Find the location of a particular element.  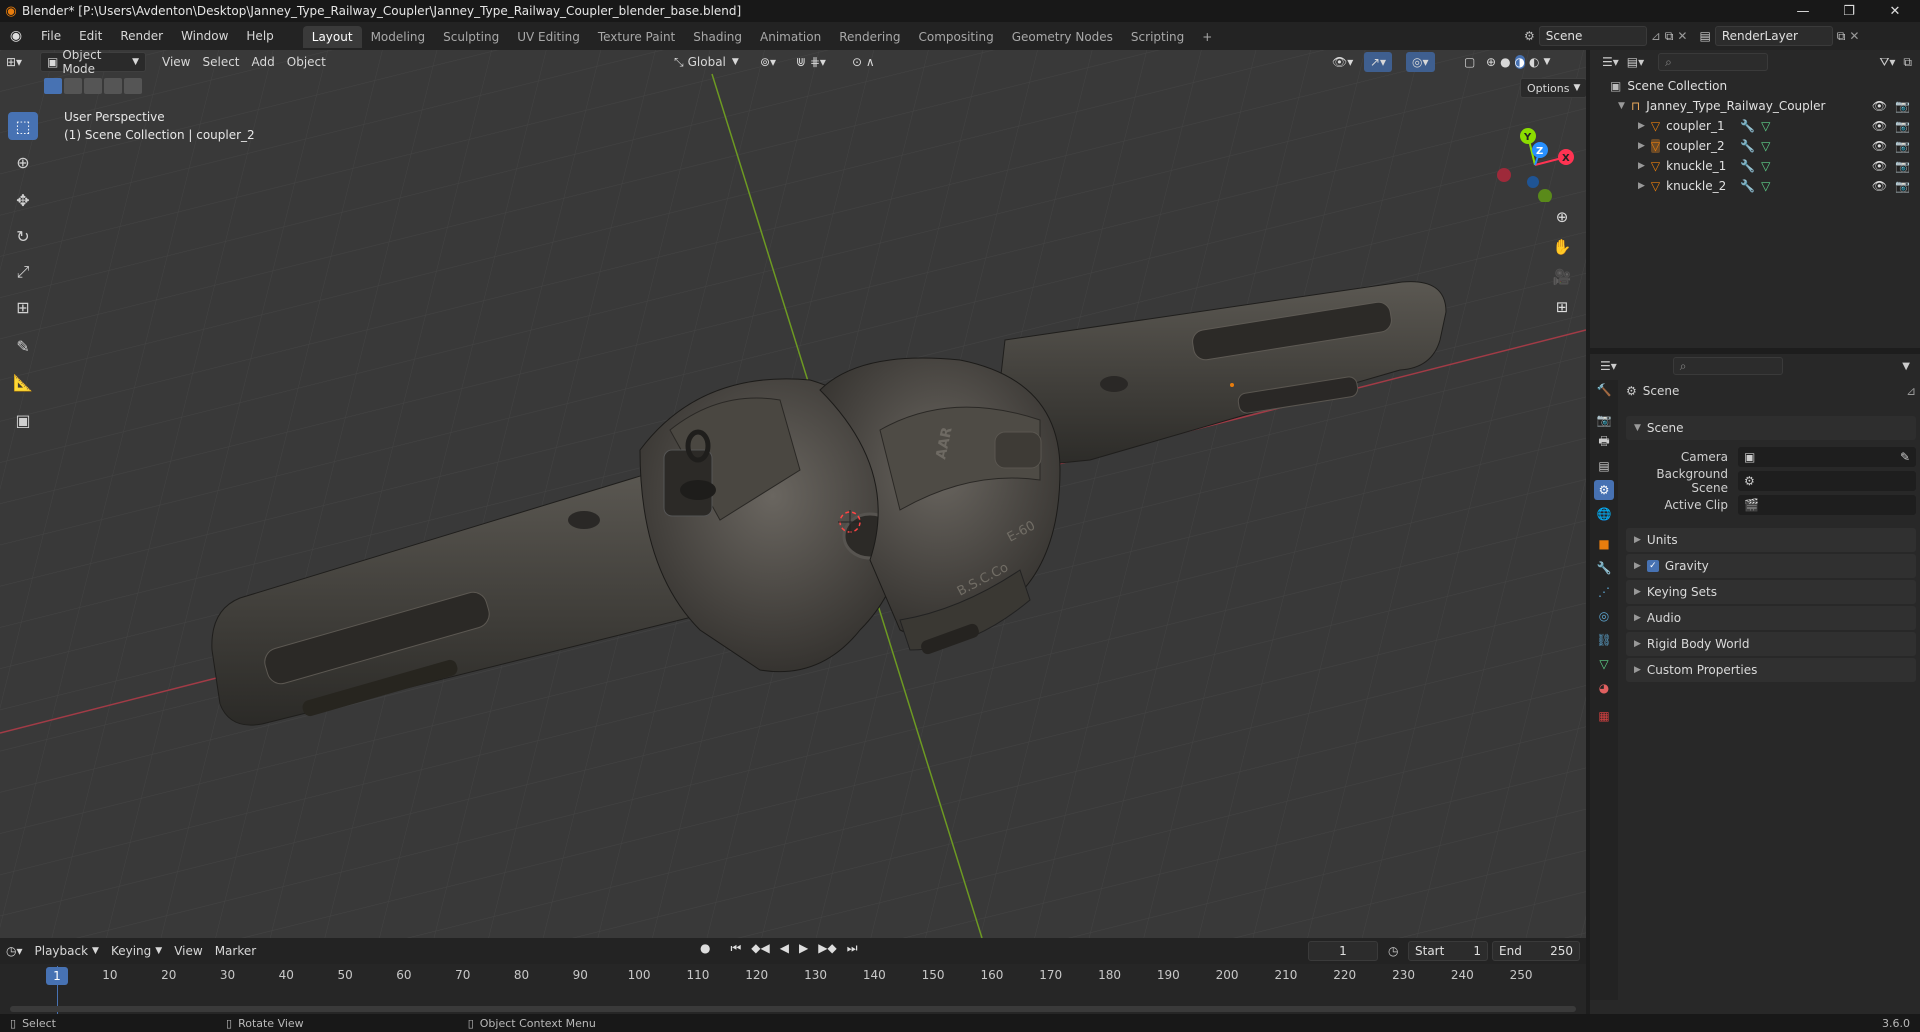

select-intersect-icon is located at coordinates (133, 86).